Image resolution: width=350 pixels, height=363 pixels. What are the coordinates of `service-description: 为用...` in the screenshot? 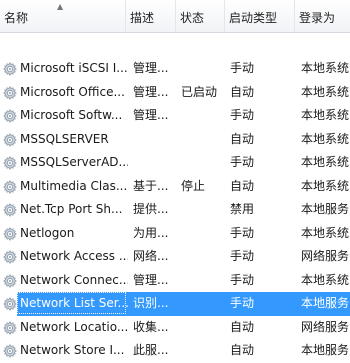 It's located at (151, 232).